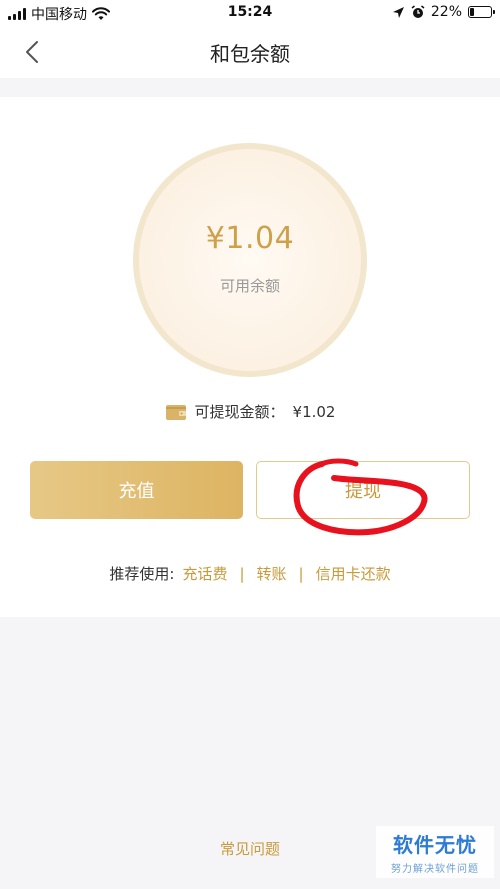  Describe the element at coordinates (418, 11) in the screenshot. I see `alarm-clock-icon` at that location.